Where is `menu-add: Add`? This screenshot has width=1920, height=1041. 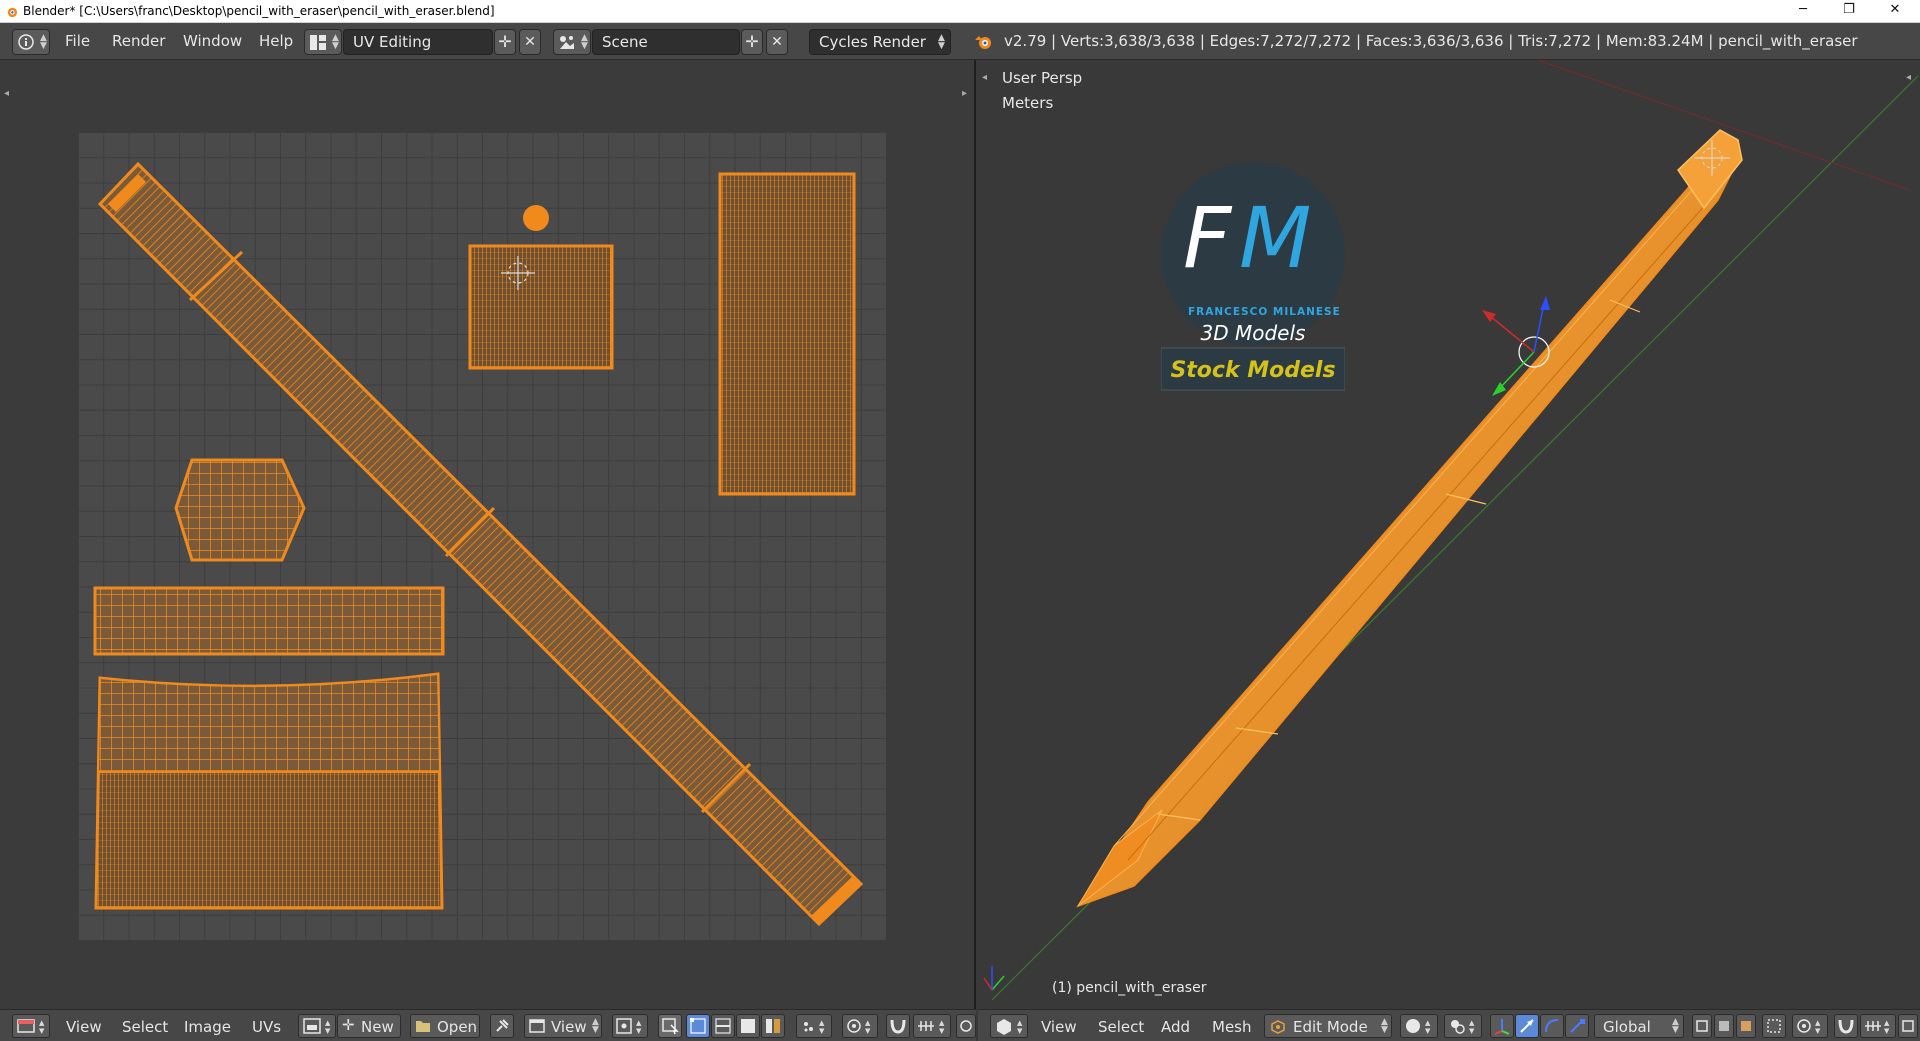
menu-add: Add is located at coordinates (1175, 1027).